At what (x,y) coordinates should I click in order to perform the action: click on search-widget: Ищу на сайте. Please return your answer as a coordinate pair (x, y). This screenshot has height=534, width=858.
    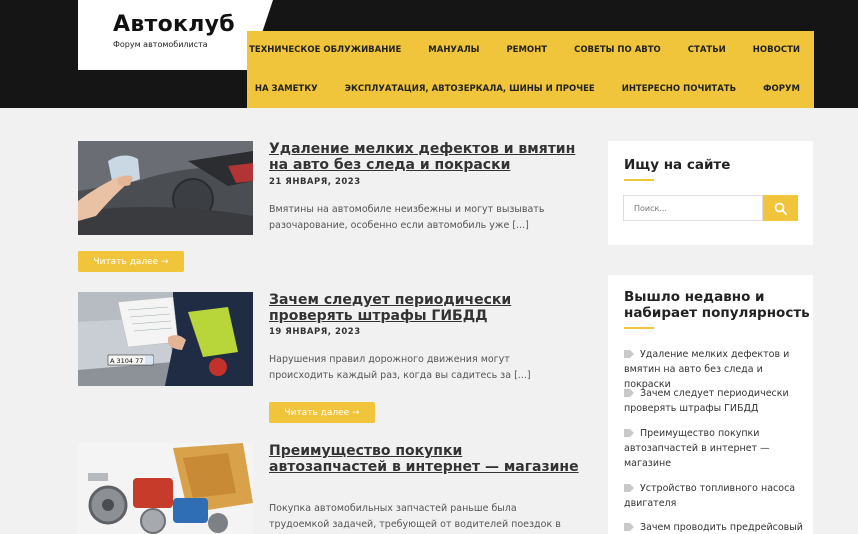
    Looking at the image, I should click on (710, 193).